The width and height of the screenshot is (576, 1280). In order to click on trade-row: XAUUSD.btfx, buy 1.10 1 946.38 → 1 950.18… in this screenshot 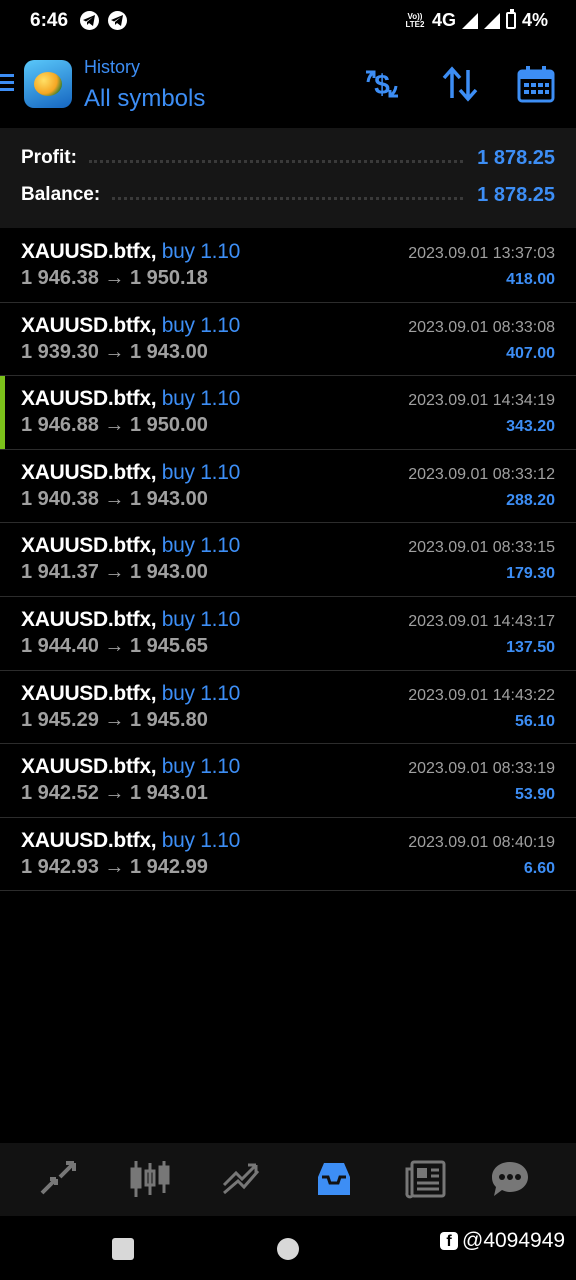, I will do `click(288, 266)`.